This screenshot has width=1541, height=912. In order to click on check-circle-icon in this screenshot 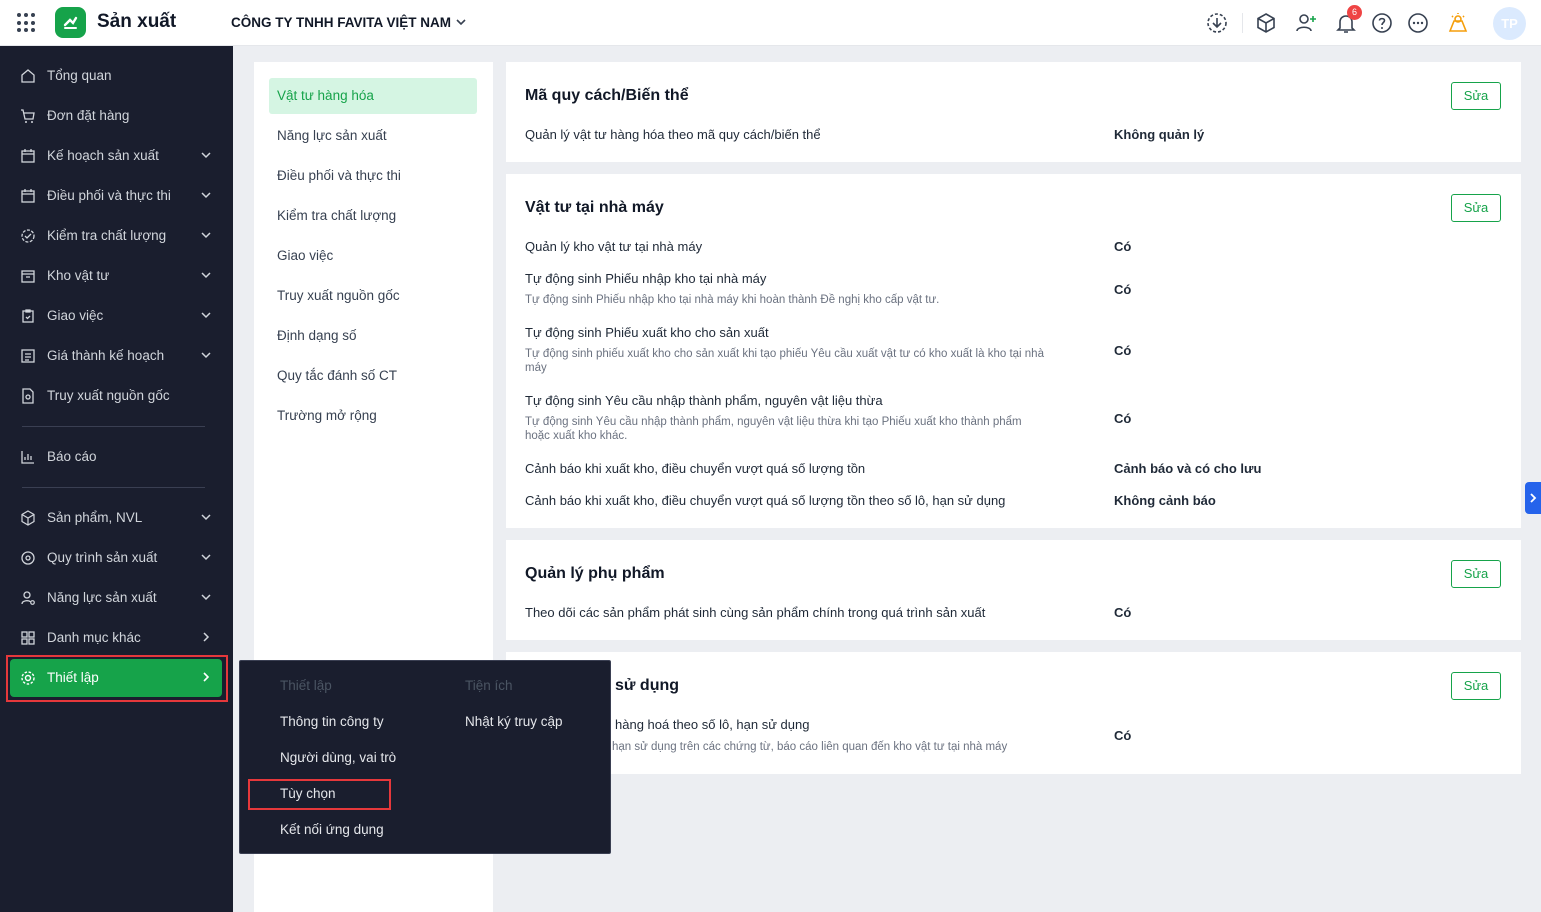, I will do `click(28, 236)`.